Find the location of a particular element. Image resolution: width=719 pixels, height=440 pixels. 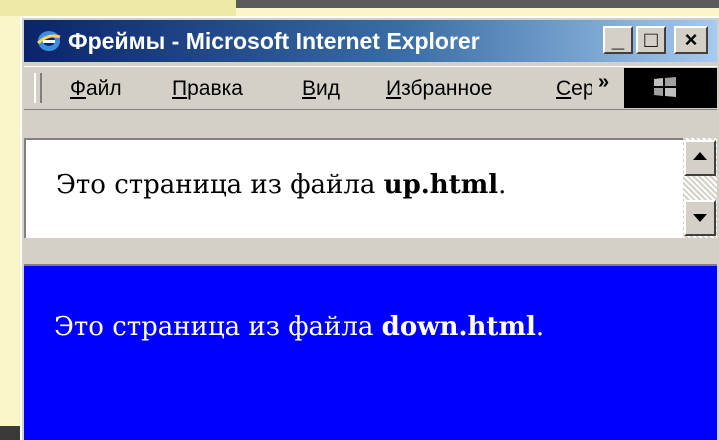

menu-label-file: айл is located at coordinates (103, 88).